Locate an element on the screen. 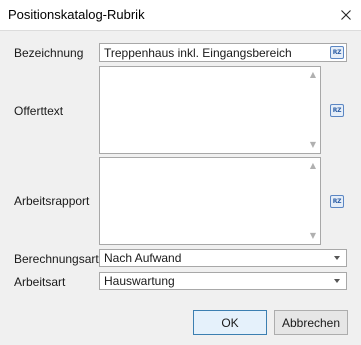 This screenshot has width=361, height=345. bezeichnung-input: Treppenhaus inkl. Eingangsbereich is located at coordinates (223, 52).